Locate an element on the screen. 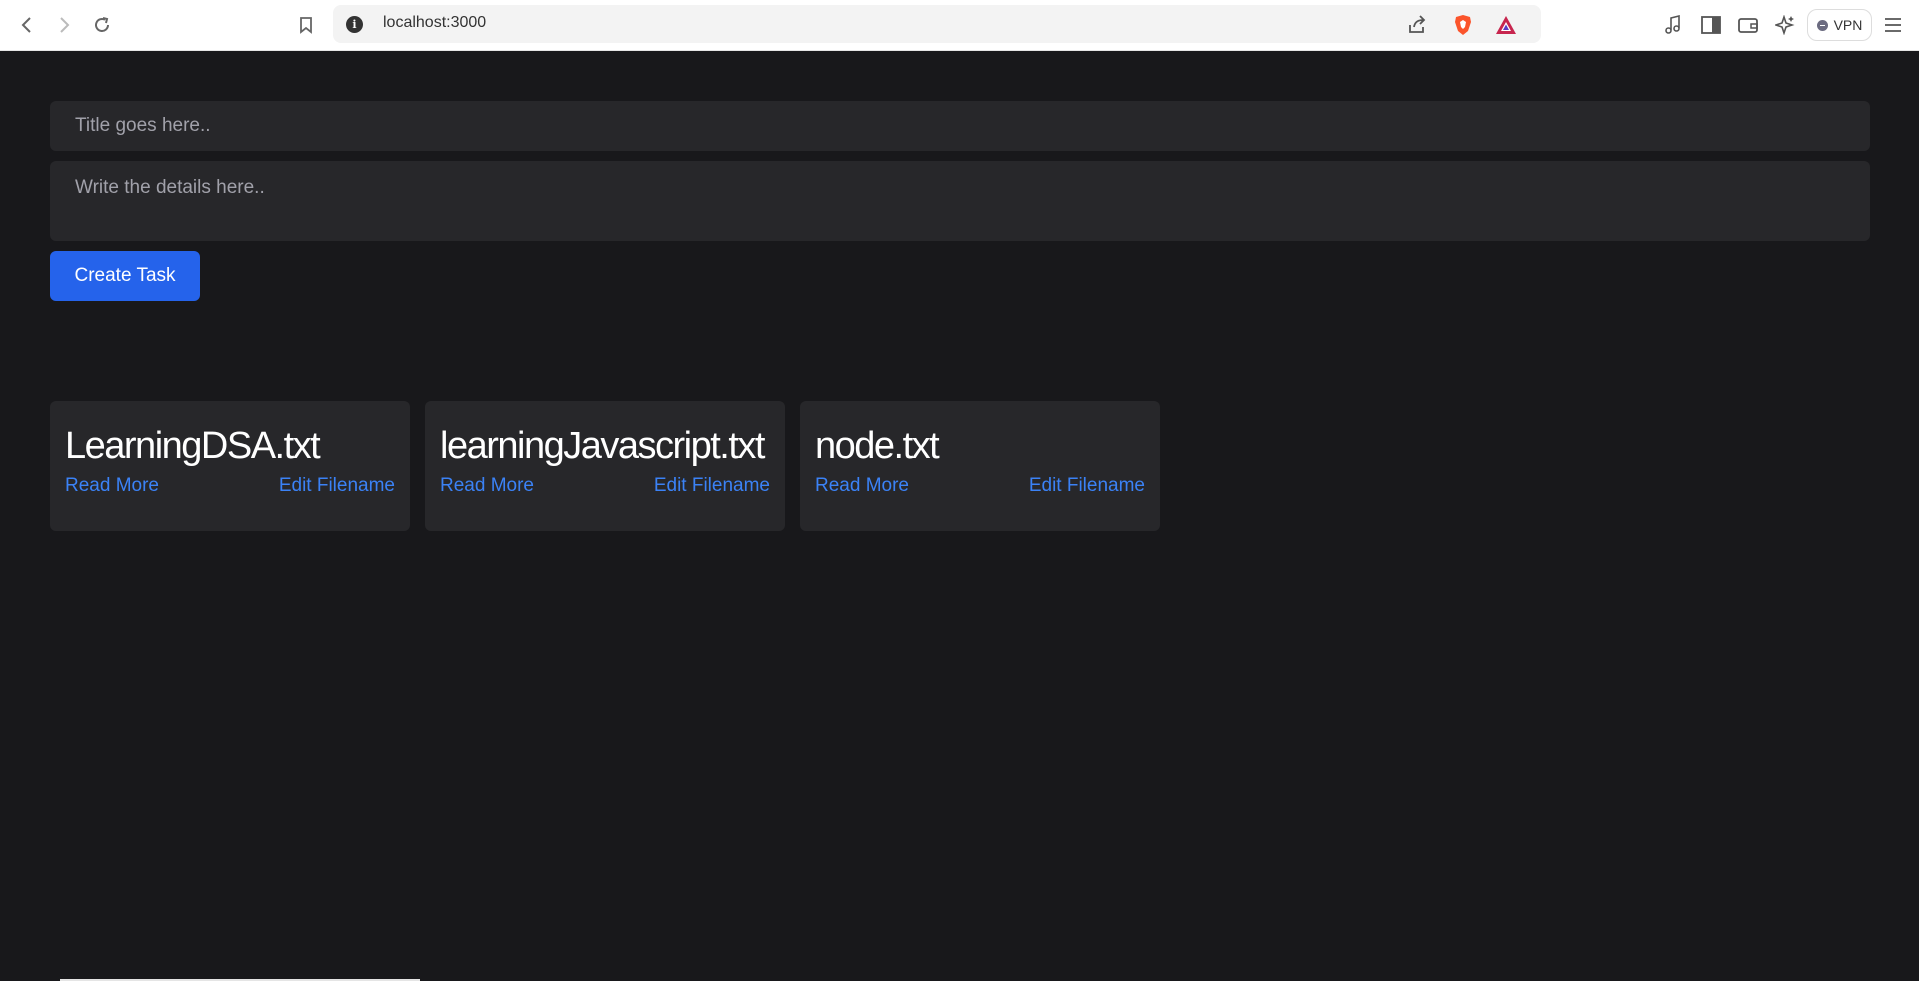  wallet-icon is located at coordinates (1748, 25).